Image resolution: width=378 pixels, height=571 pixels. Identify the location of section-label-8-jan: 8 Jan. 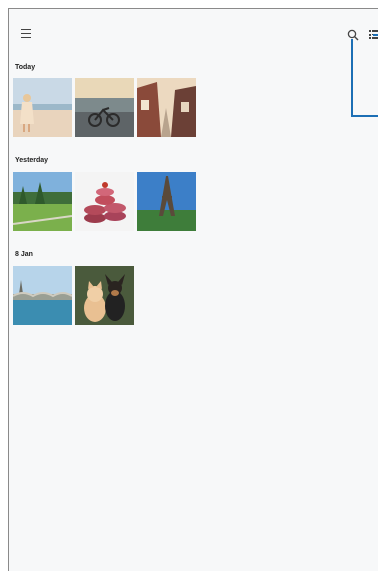
(24, 254).